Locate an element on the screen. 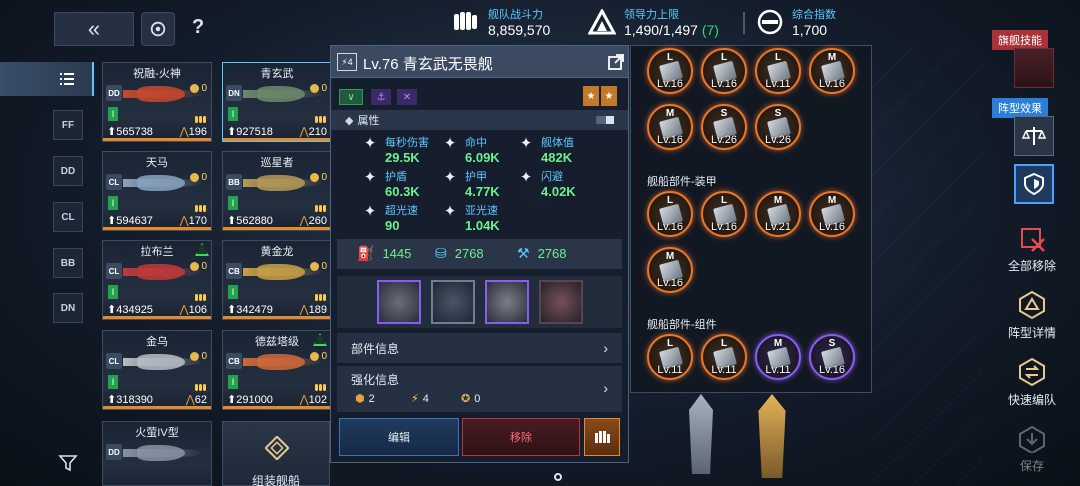  fist-icon is located at coordinates (465, 21).